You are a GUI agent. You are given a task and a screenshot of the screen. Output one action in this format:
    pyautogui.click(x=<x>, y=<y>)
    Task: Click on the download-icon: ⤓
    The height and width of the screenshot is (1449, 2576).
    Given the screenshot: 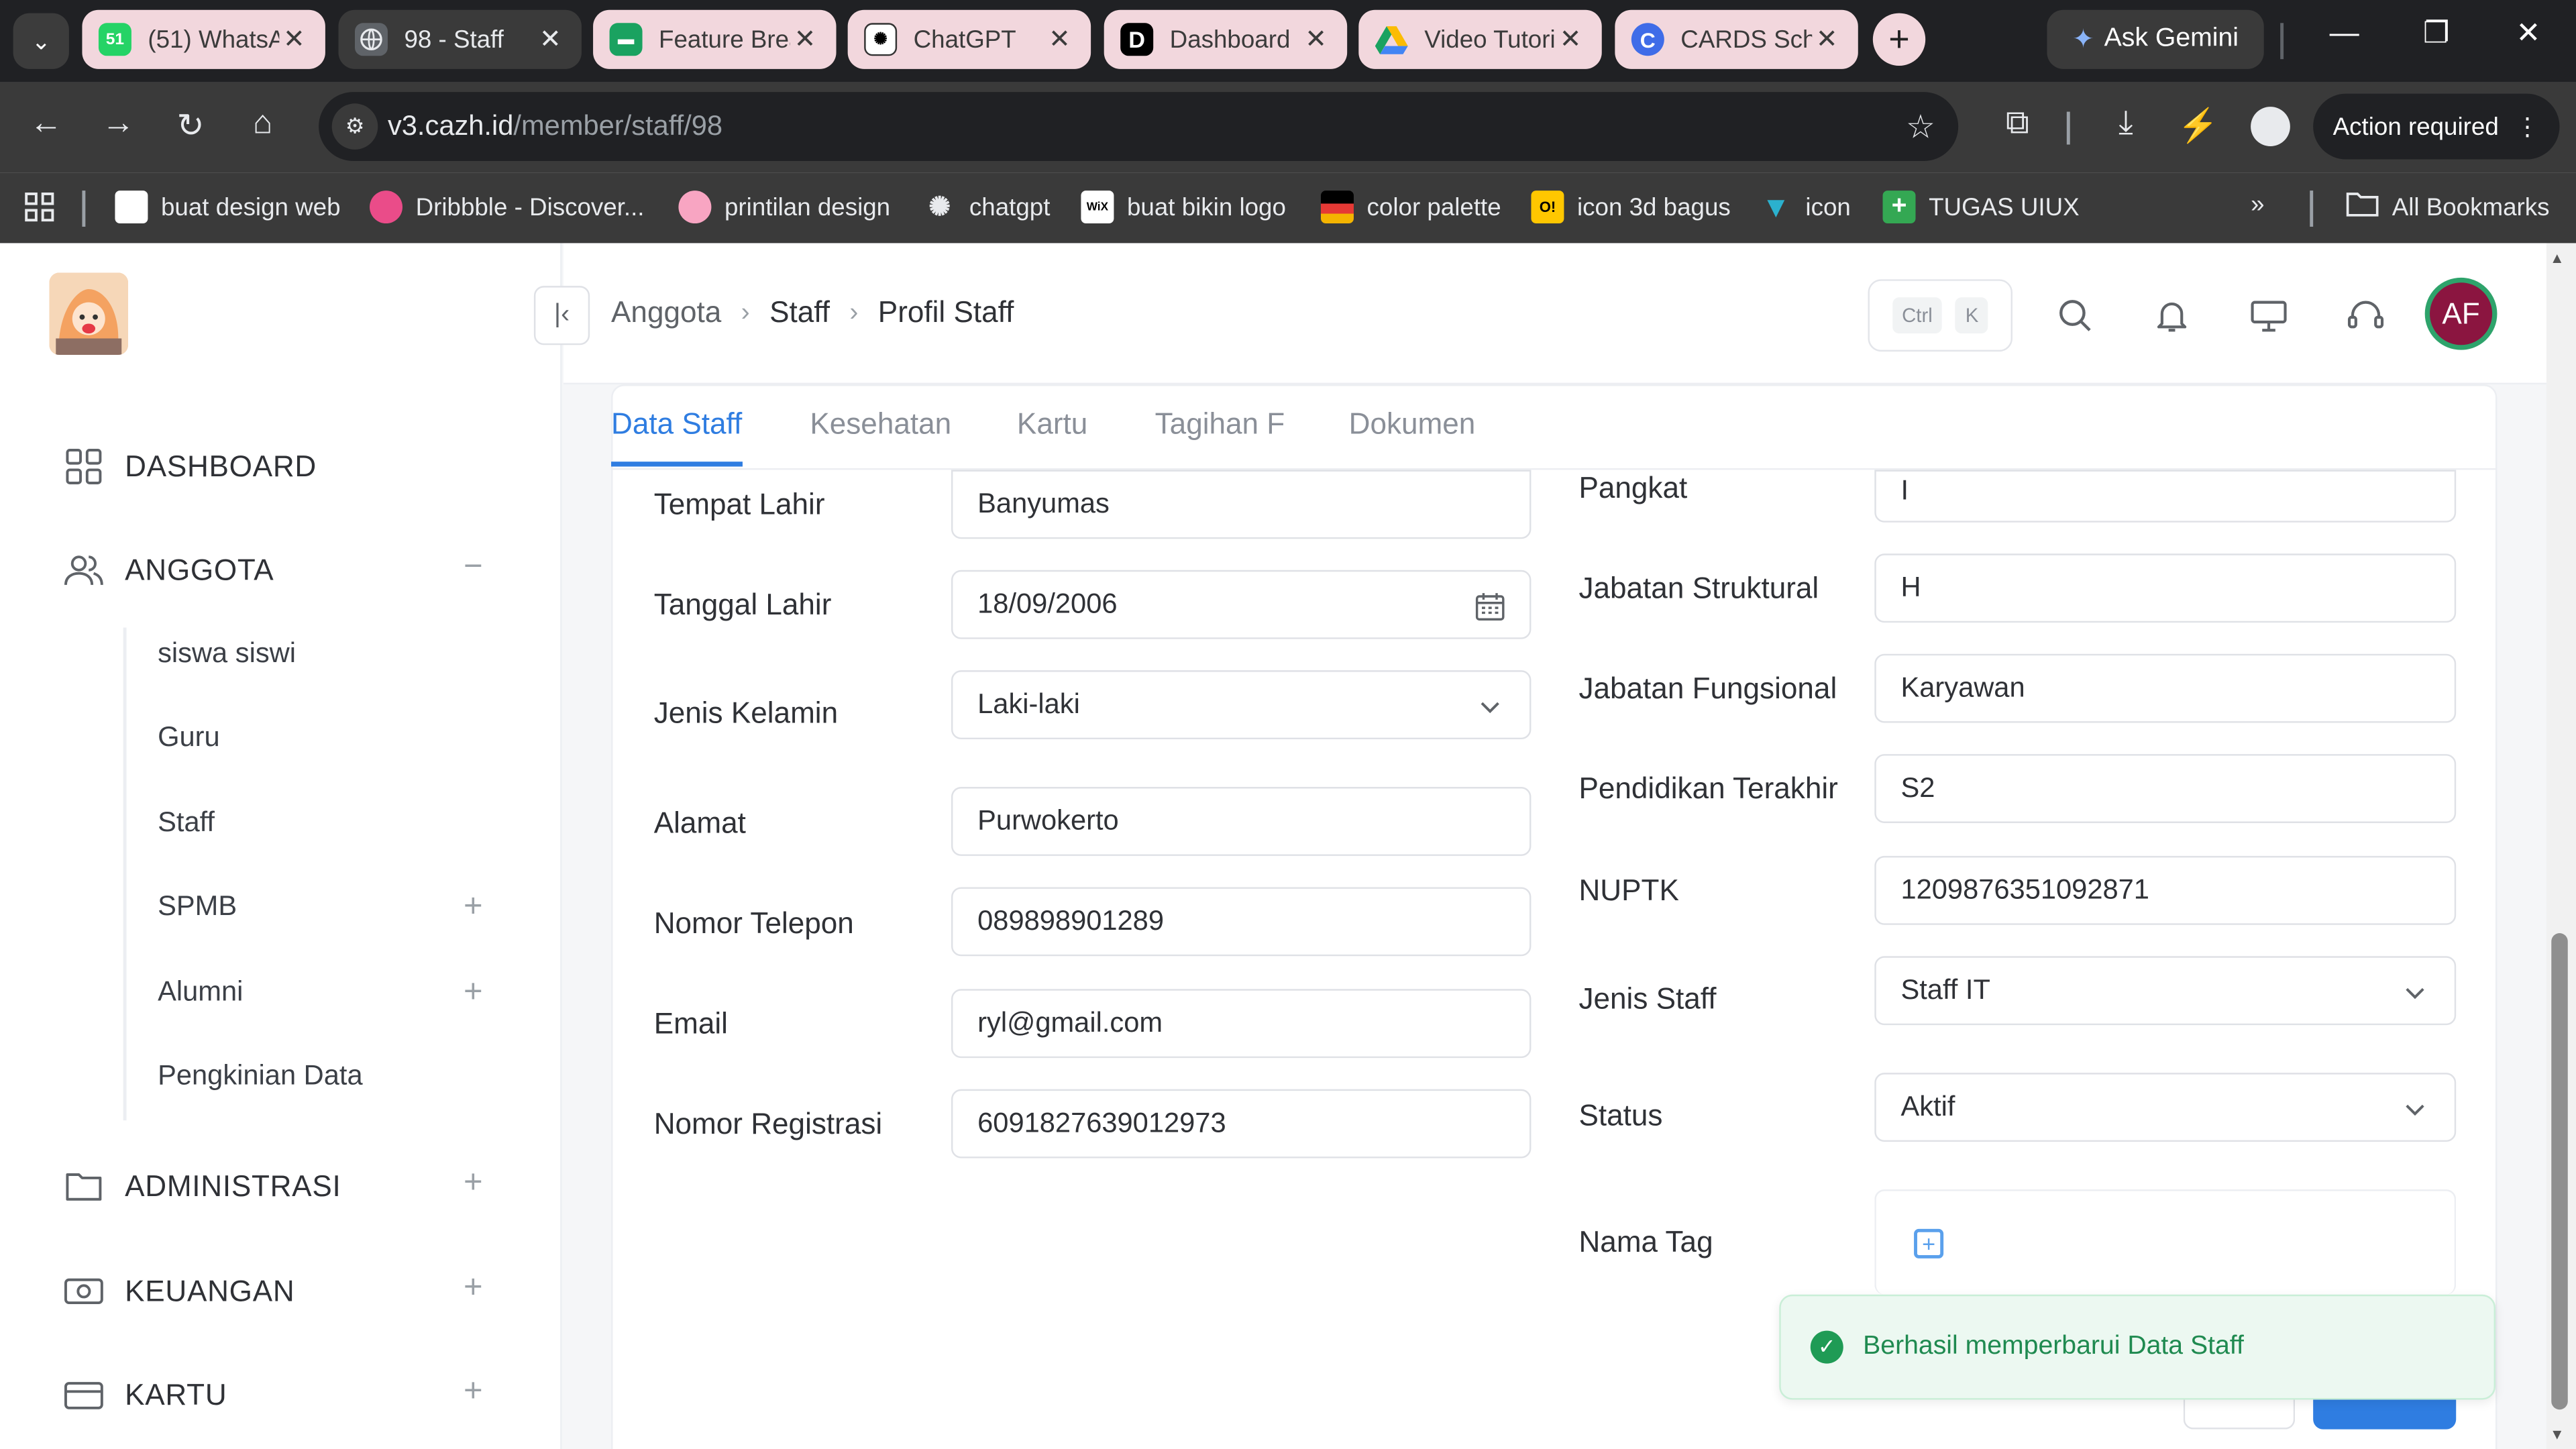 What is the action you would take?
    pyautogui.click(x=2126, y=124)
    